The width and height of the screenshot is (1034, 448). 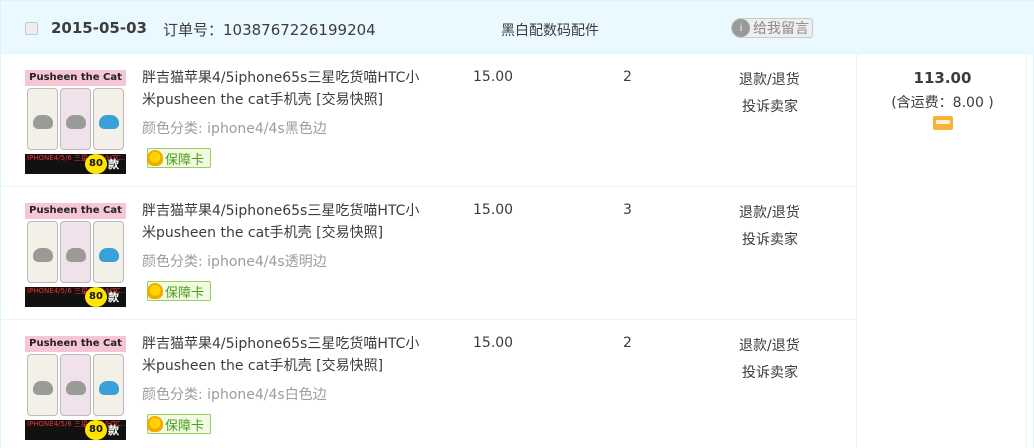 I want to click on order-total-amount: 113.00, so click(x=942, y=78).